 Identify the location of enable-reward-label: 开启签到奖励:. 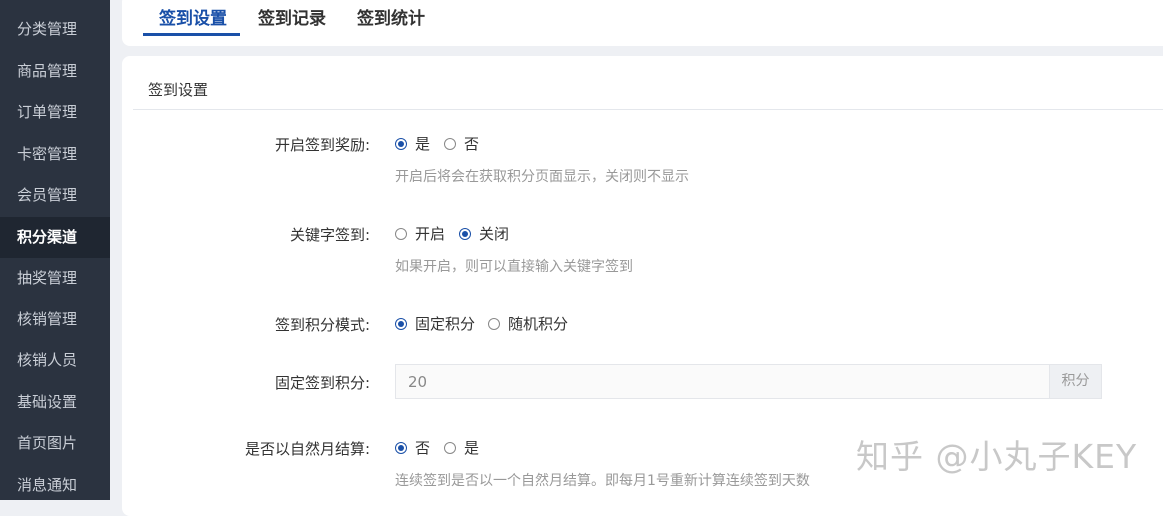
(322, 145).